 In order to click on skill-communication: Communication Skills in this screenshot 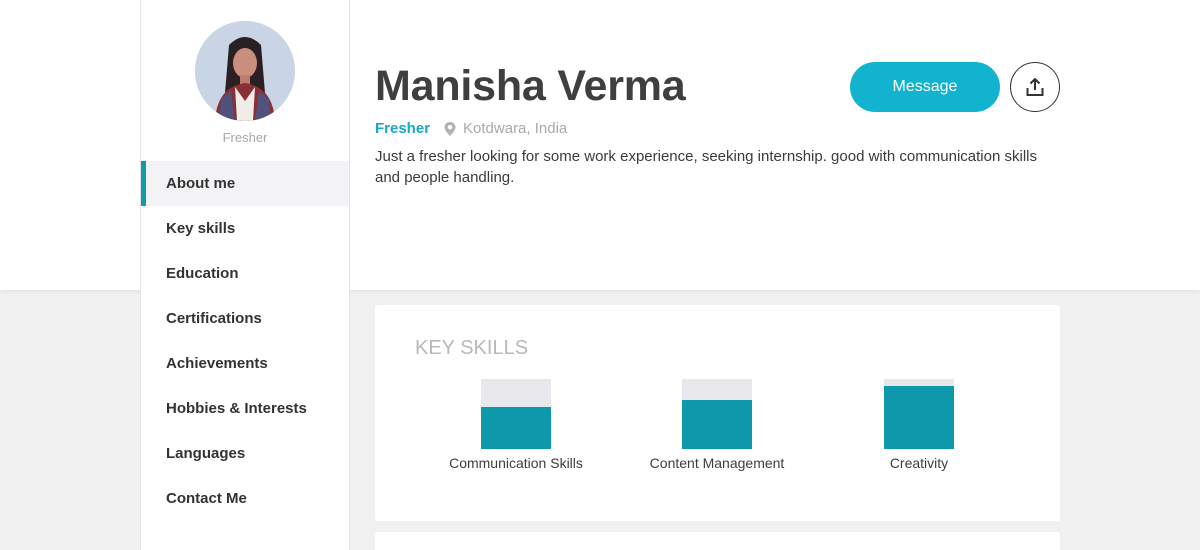, I will do `click(516, 425)`.